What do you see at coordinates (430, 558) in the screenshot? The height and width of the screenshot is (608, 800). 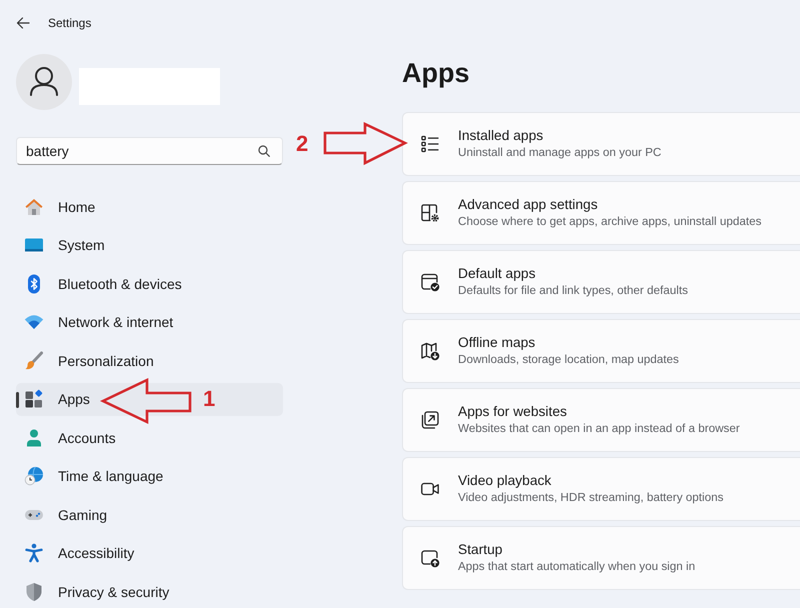 I see `window-upload-icon` at bounding box center [430, 558].